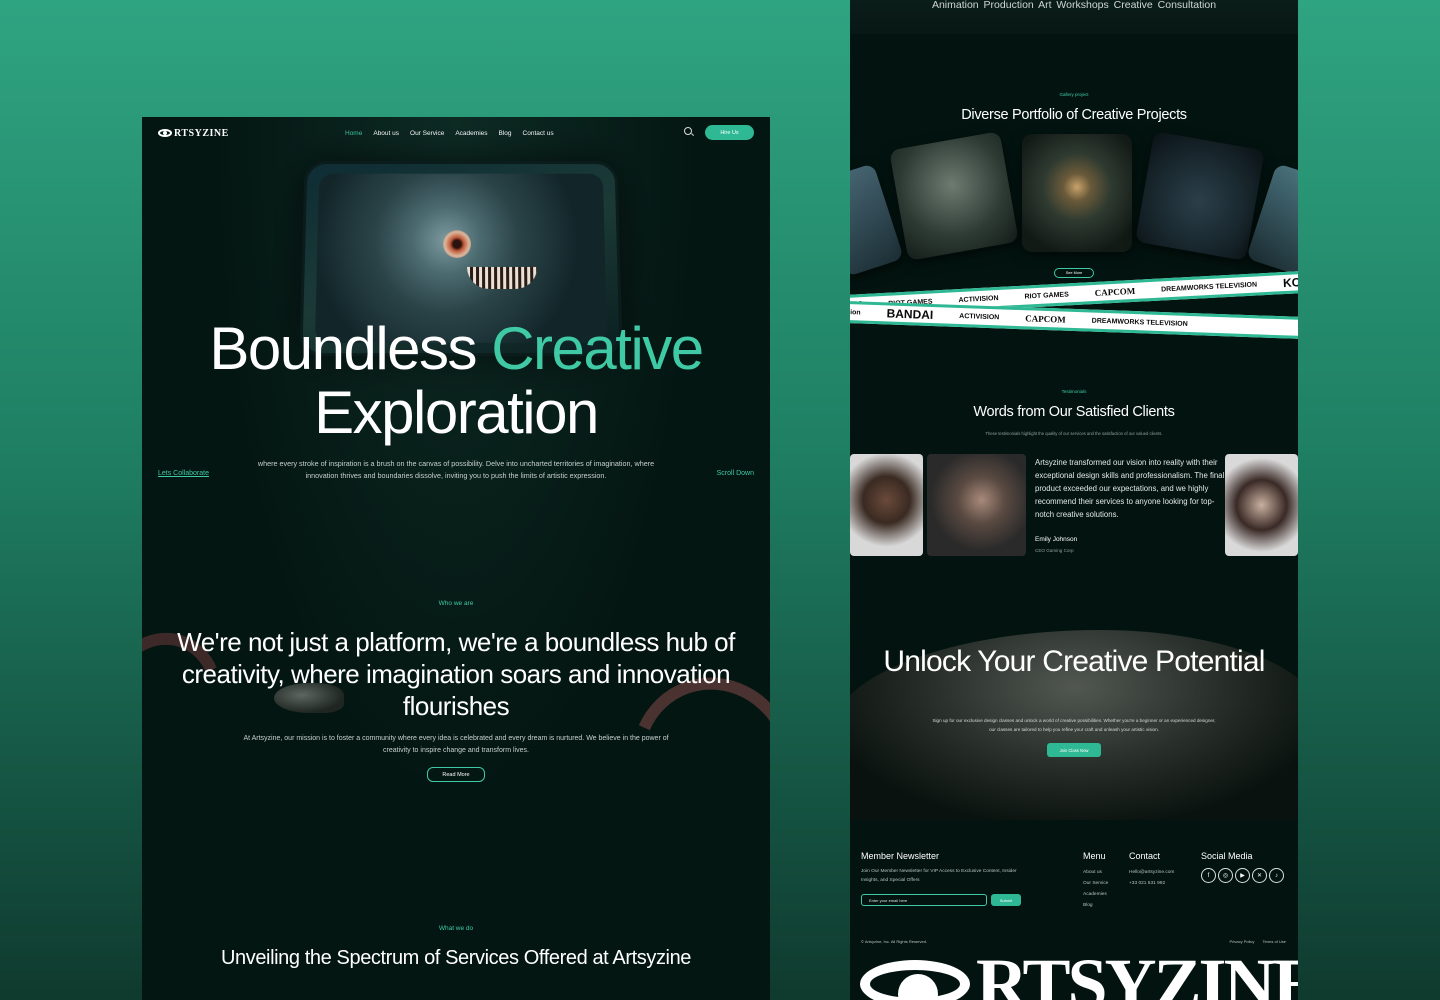 The width and height of the screenshot is (1440, 1000). Describe the element at coordinates (729, 132) in the screenshot. I see `hire-us-button: Hire Us` at that location.